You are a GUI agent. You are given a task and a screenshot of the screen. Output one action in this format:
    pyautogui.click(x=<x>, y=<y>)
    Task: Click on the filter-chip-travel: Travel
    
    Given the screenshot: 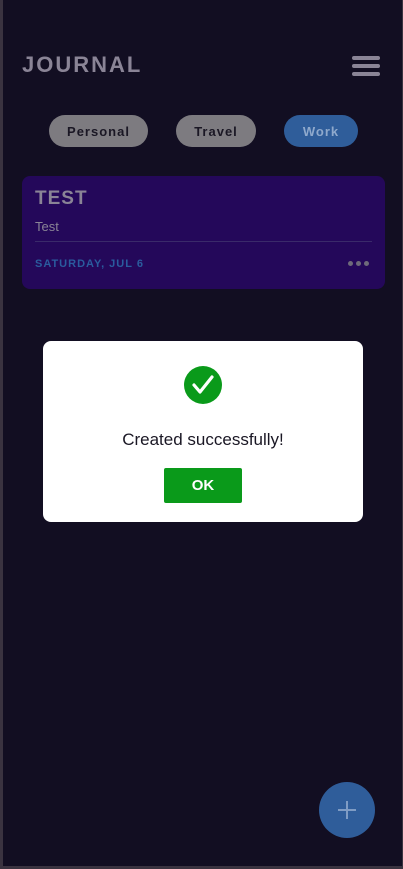 What is the action you would take?
    pyautogui.click(x=216, y=131)
    